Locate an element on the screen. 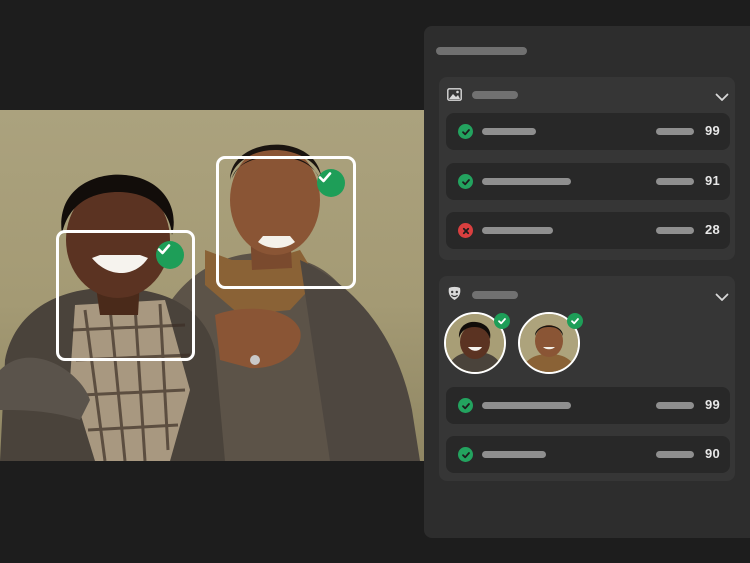  face-check-row: 90 is located at coordinates (588, 454).